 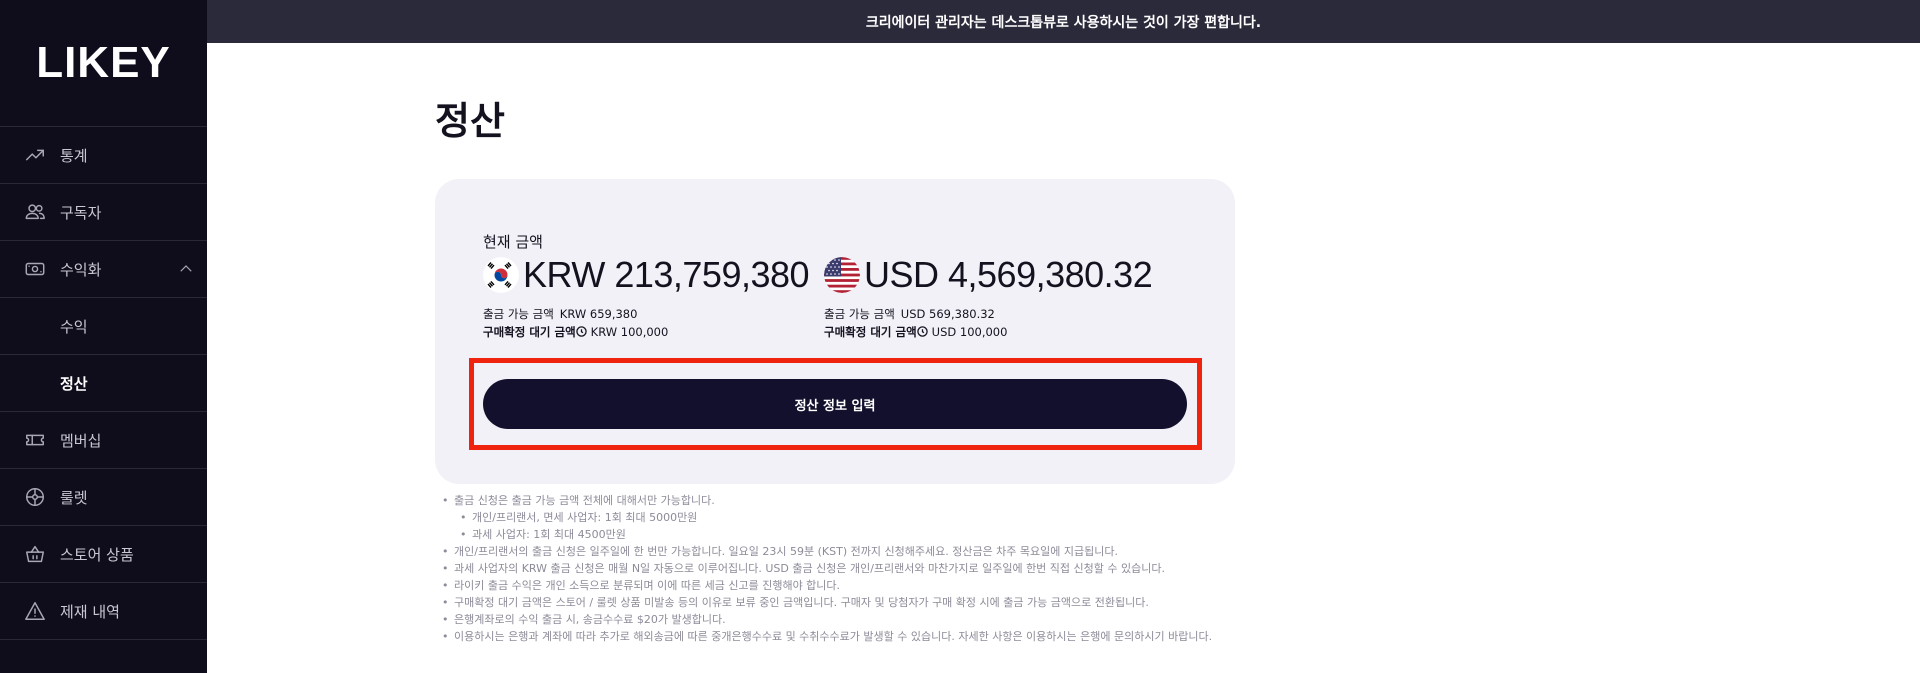 What do you see at coordinates (835, 404) in the screenshot?
I see `enter-settlement-info-button: 정산 정보 입력` at bounding box center [835, 404].